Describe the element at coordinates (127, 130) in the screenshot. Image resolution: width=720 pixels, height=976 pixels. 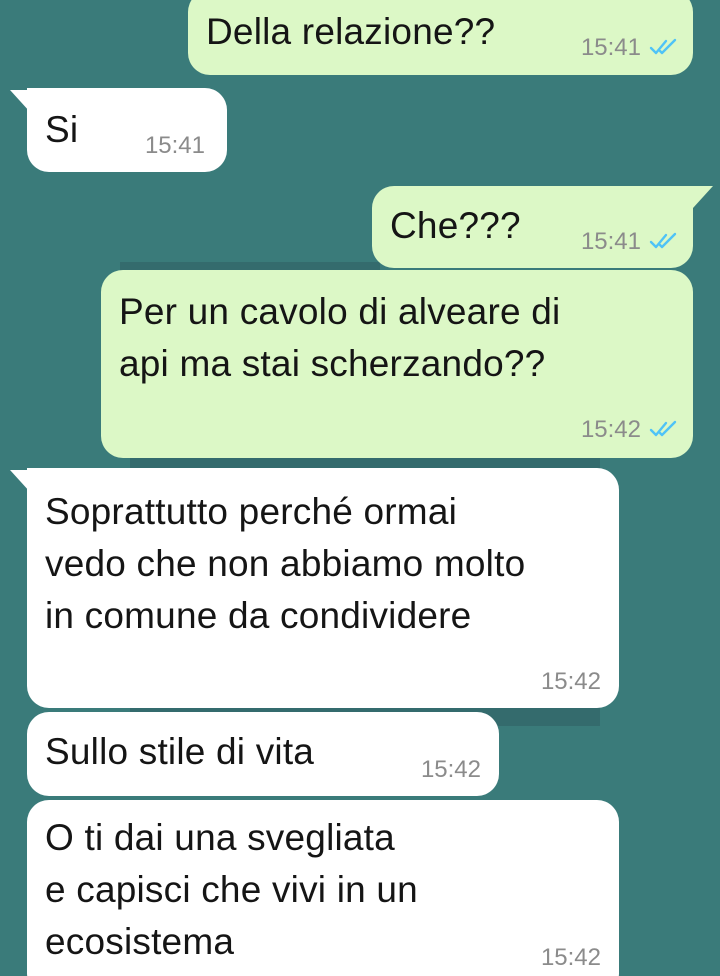
I see `message-bubble-incoming: Si 15:41` at that location.